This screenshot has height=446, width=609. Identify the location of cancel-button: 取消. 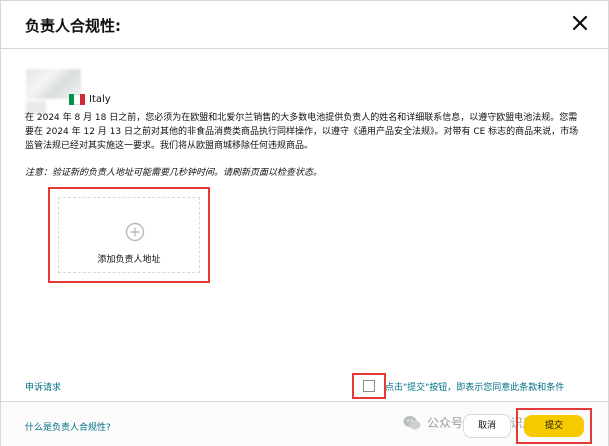
(487, 426).